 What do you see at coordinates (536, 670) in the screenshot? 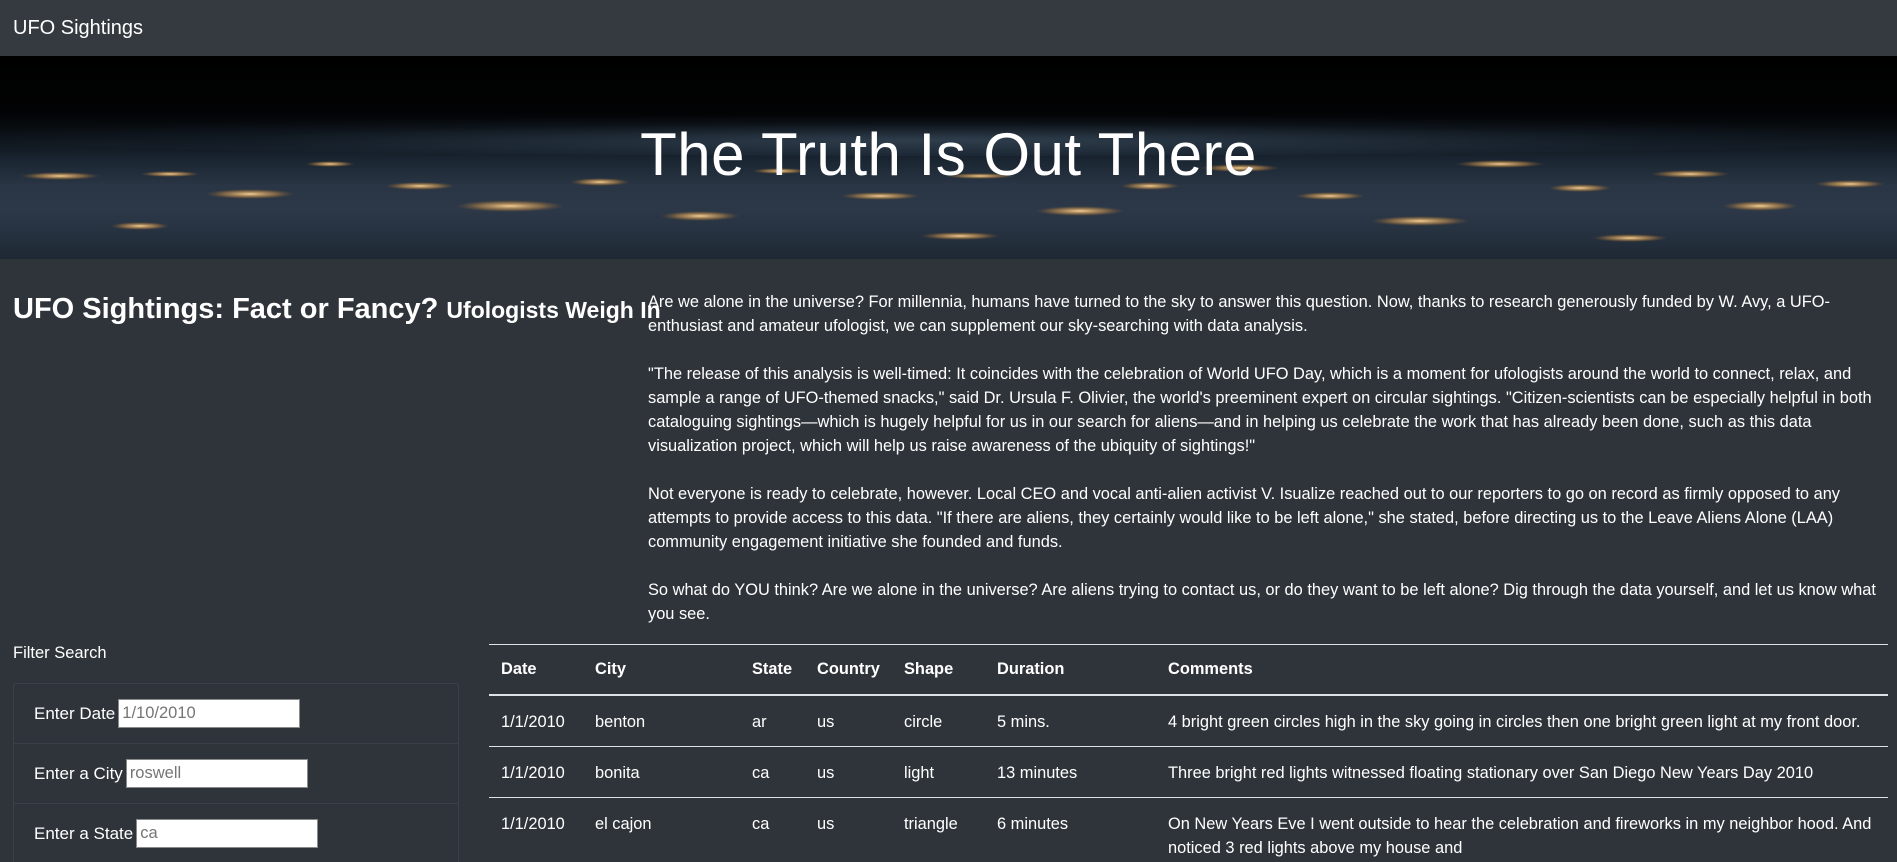
I see `column-header-date: Date` at bounding box center [536, 670].